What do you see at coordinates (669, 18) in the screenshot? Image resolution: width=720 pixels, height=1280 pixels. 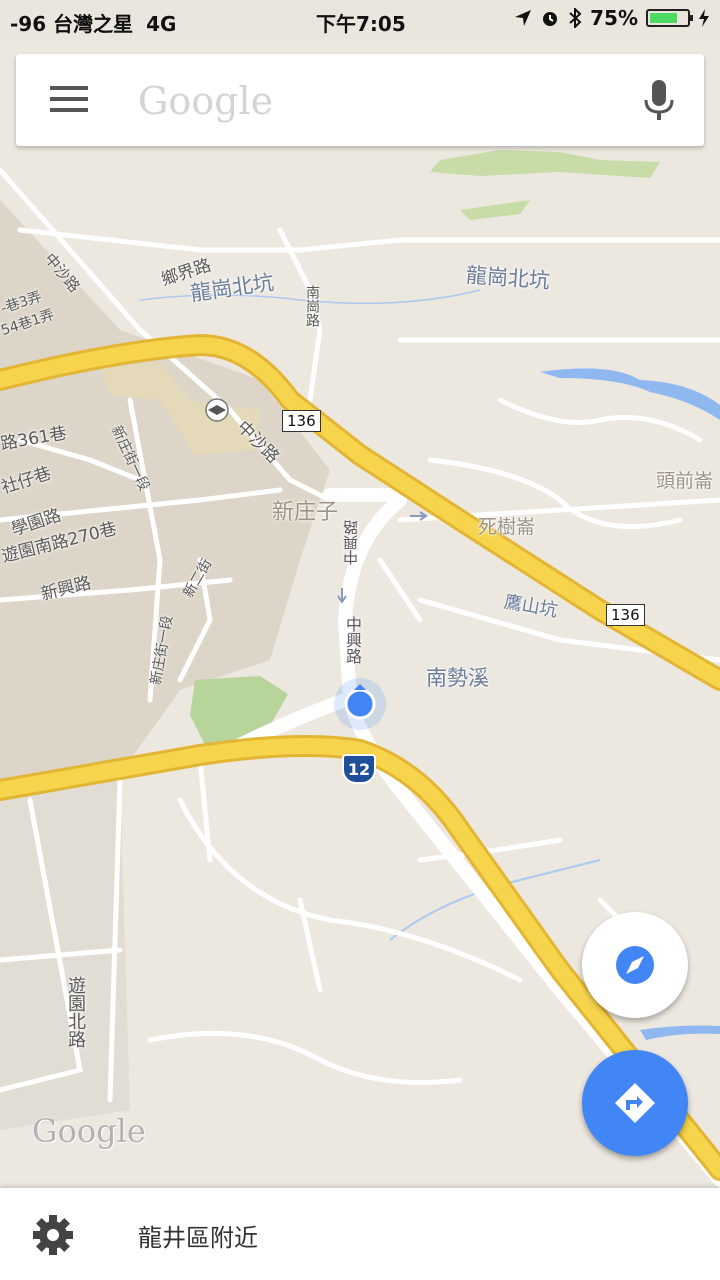 I see `battery-icon` at bounding box center [669, 18].